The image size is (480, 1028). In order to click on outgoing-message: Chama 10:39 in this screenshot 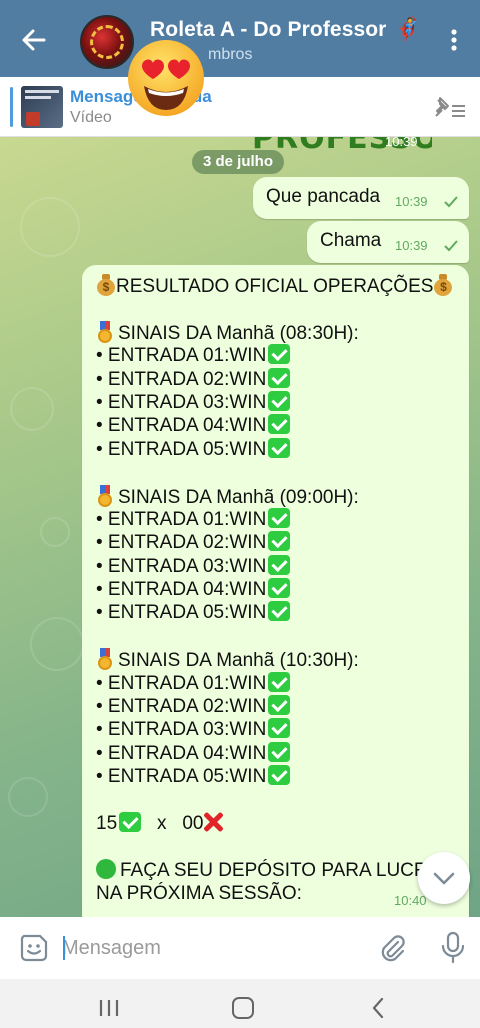, I will do `click(388, 242)`.